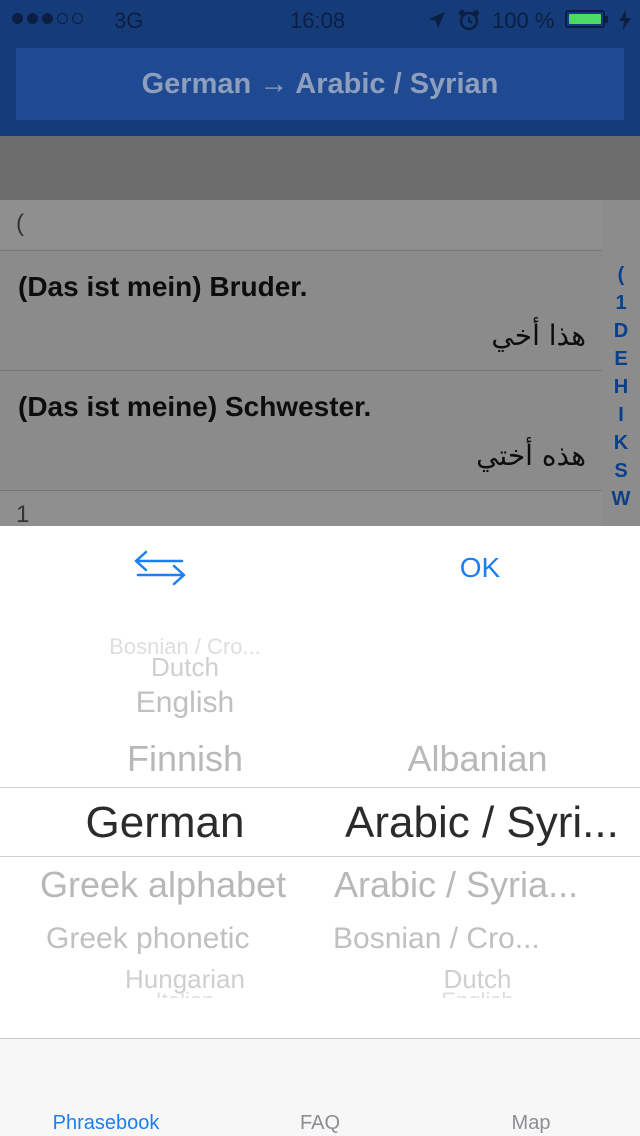 The height and width of the screenshot is (1136, 640). Describe the element at coordinates (586, 19) in the screenshot. I see `battery-icon` at that location.